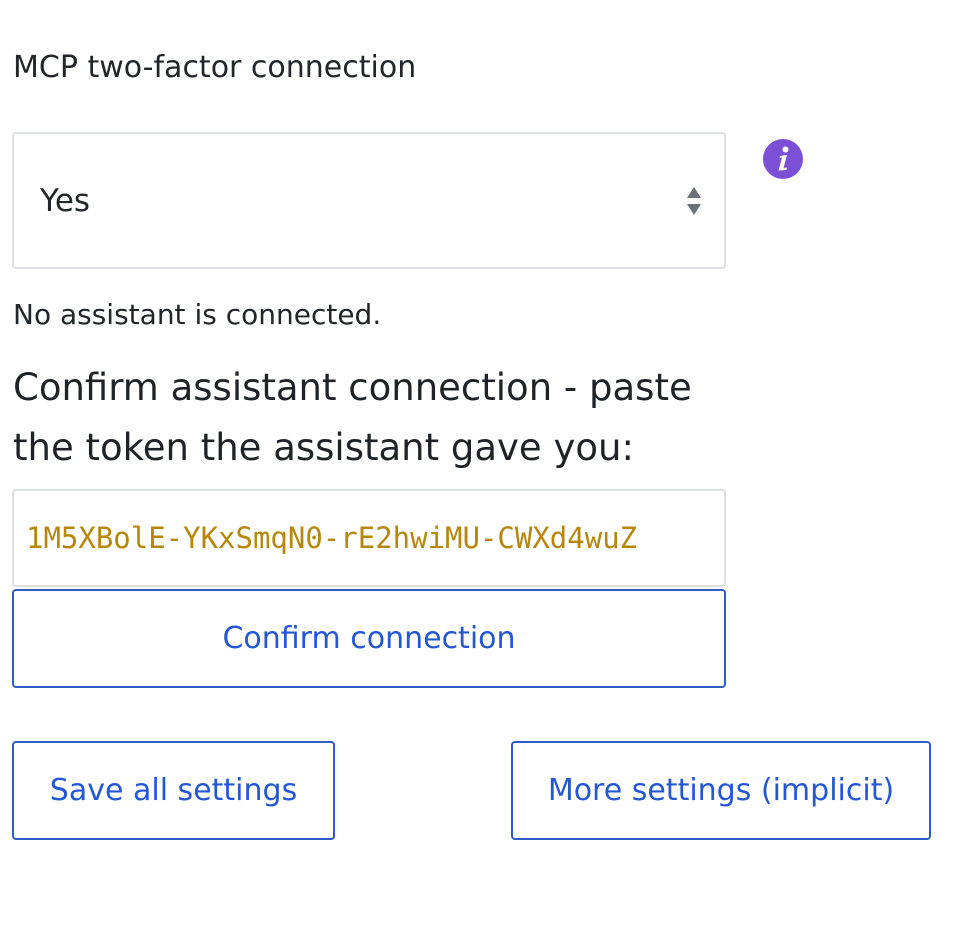 The image size is (969, 925). Describe the element at coordinates (694, 201) in the screenshot. I see `up-down-arrows-icon` at that location.